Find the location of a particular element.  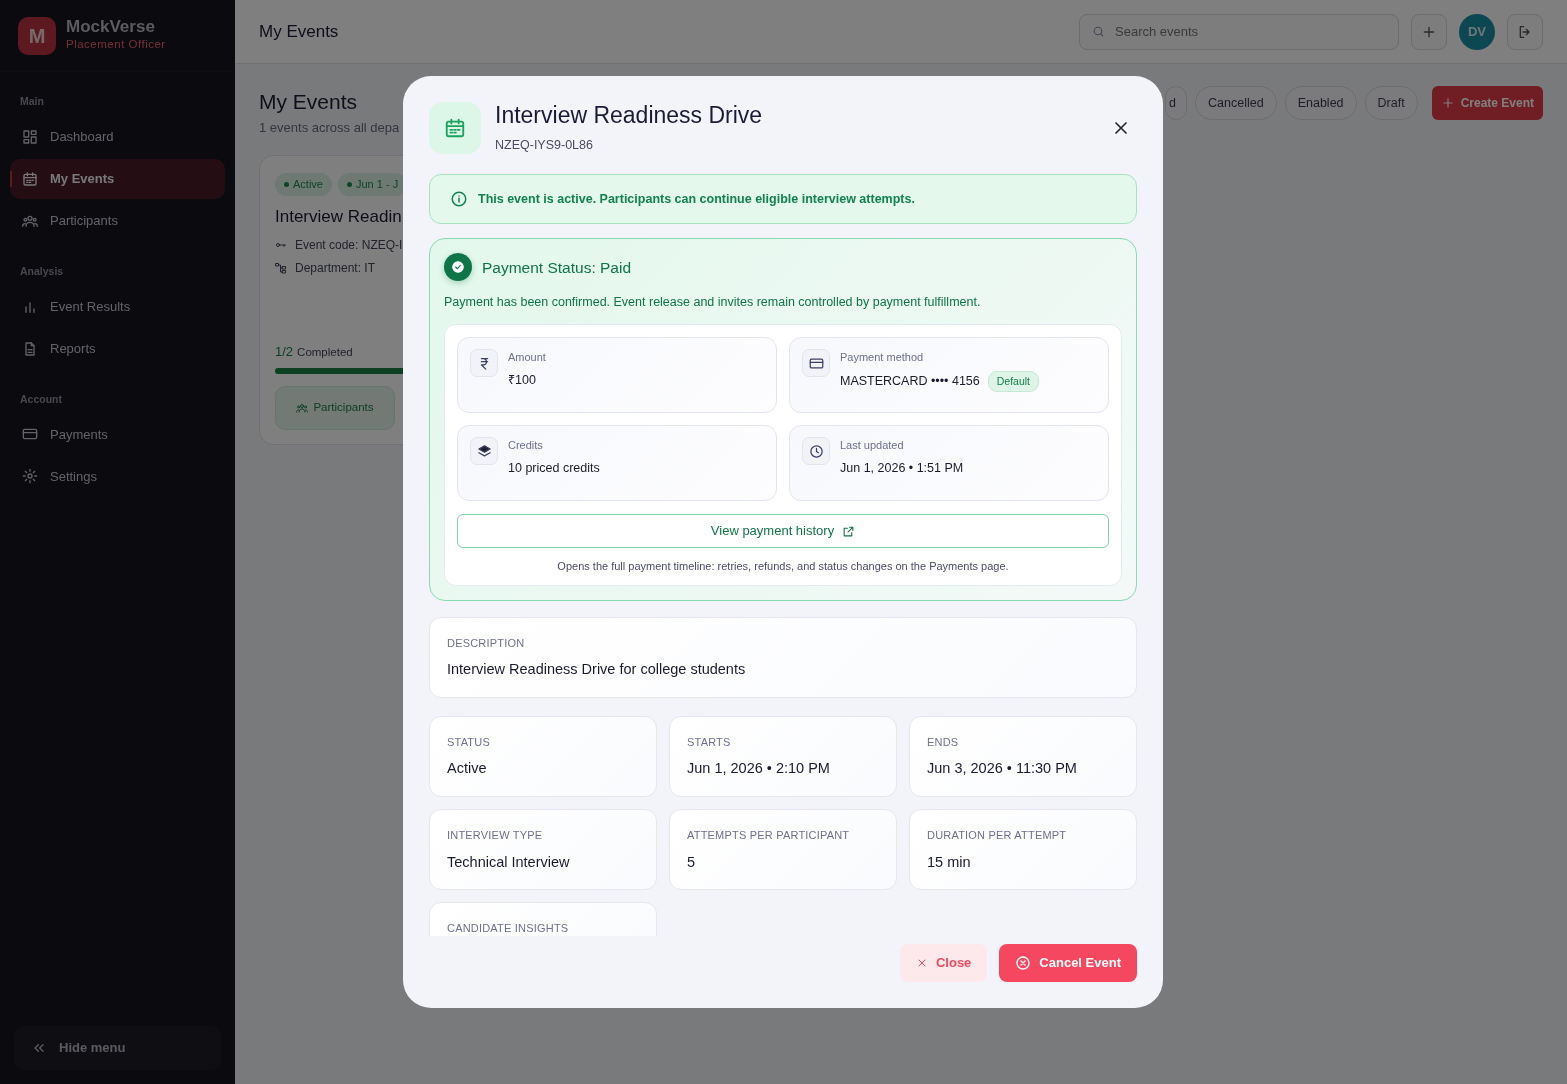

hierarchy-icon is located at coordinates (281, 267).